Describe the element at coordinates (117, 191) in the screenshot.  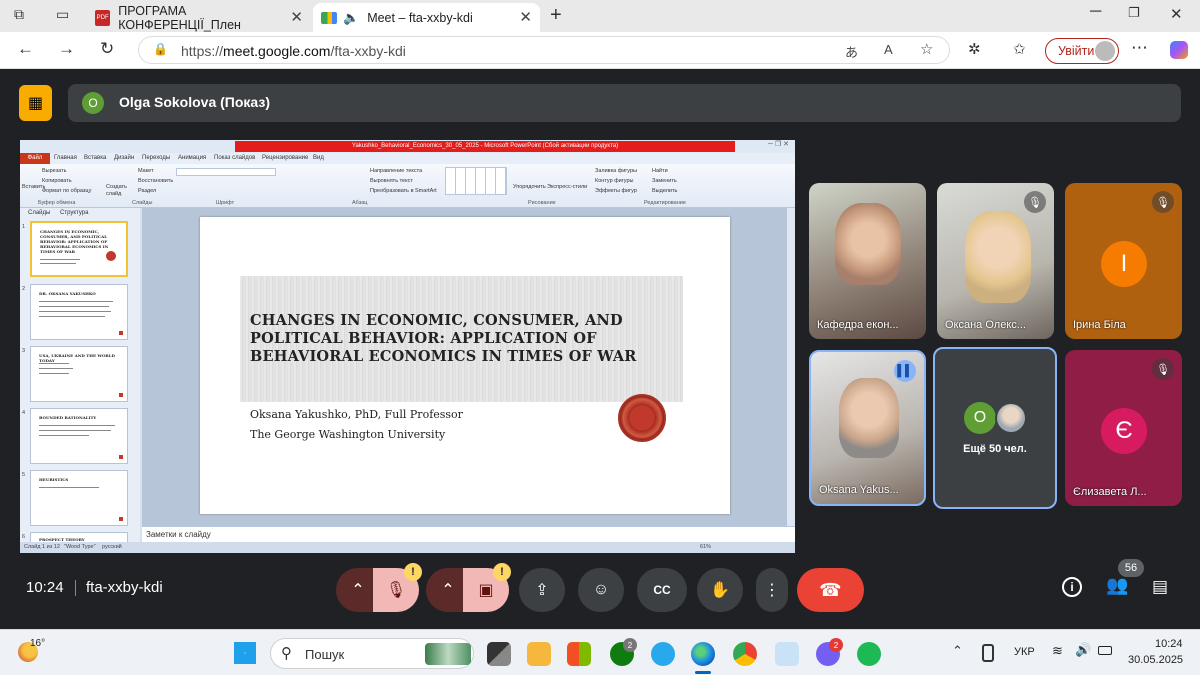
I see `ribbon-new-slide: Создать слайд` at that location.